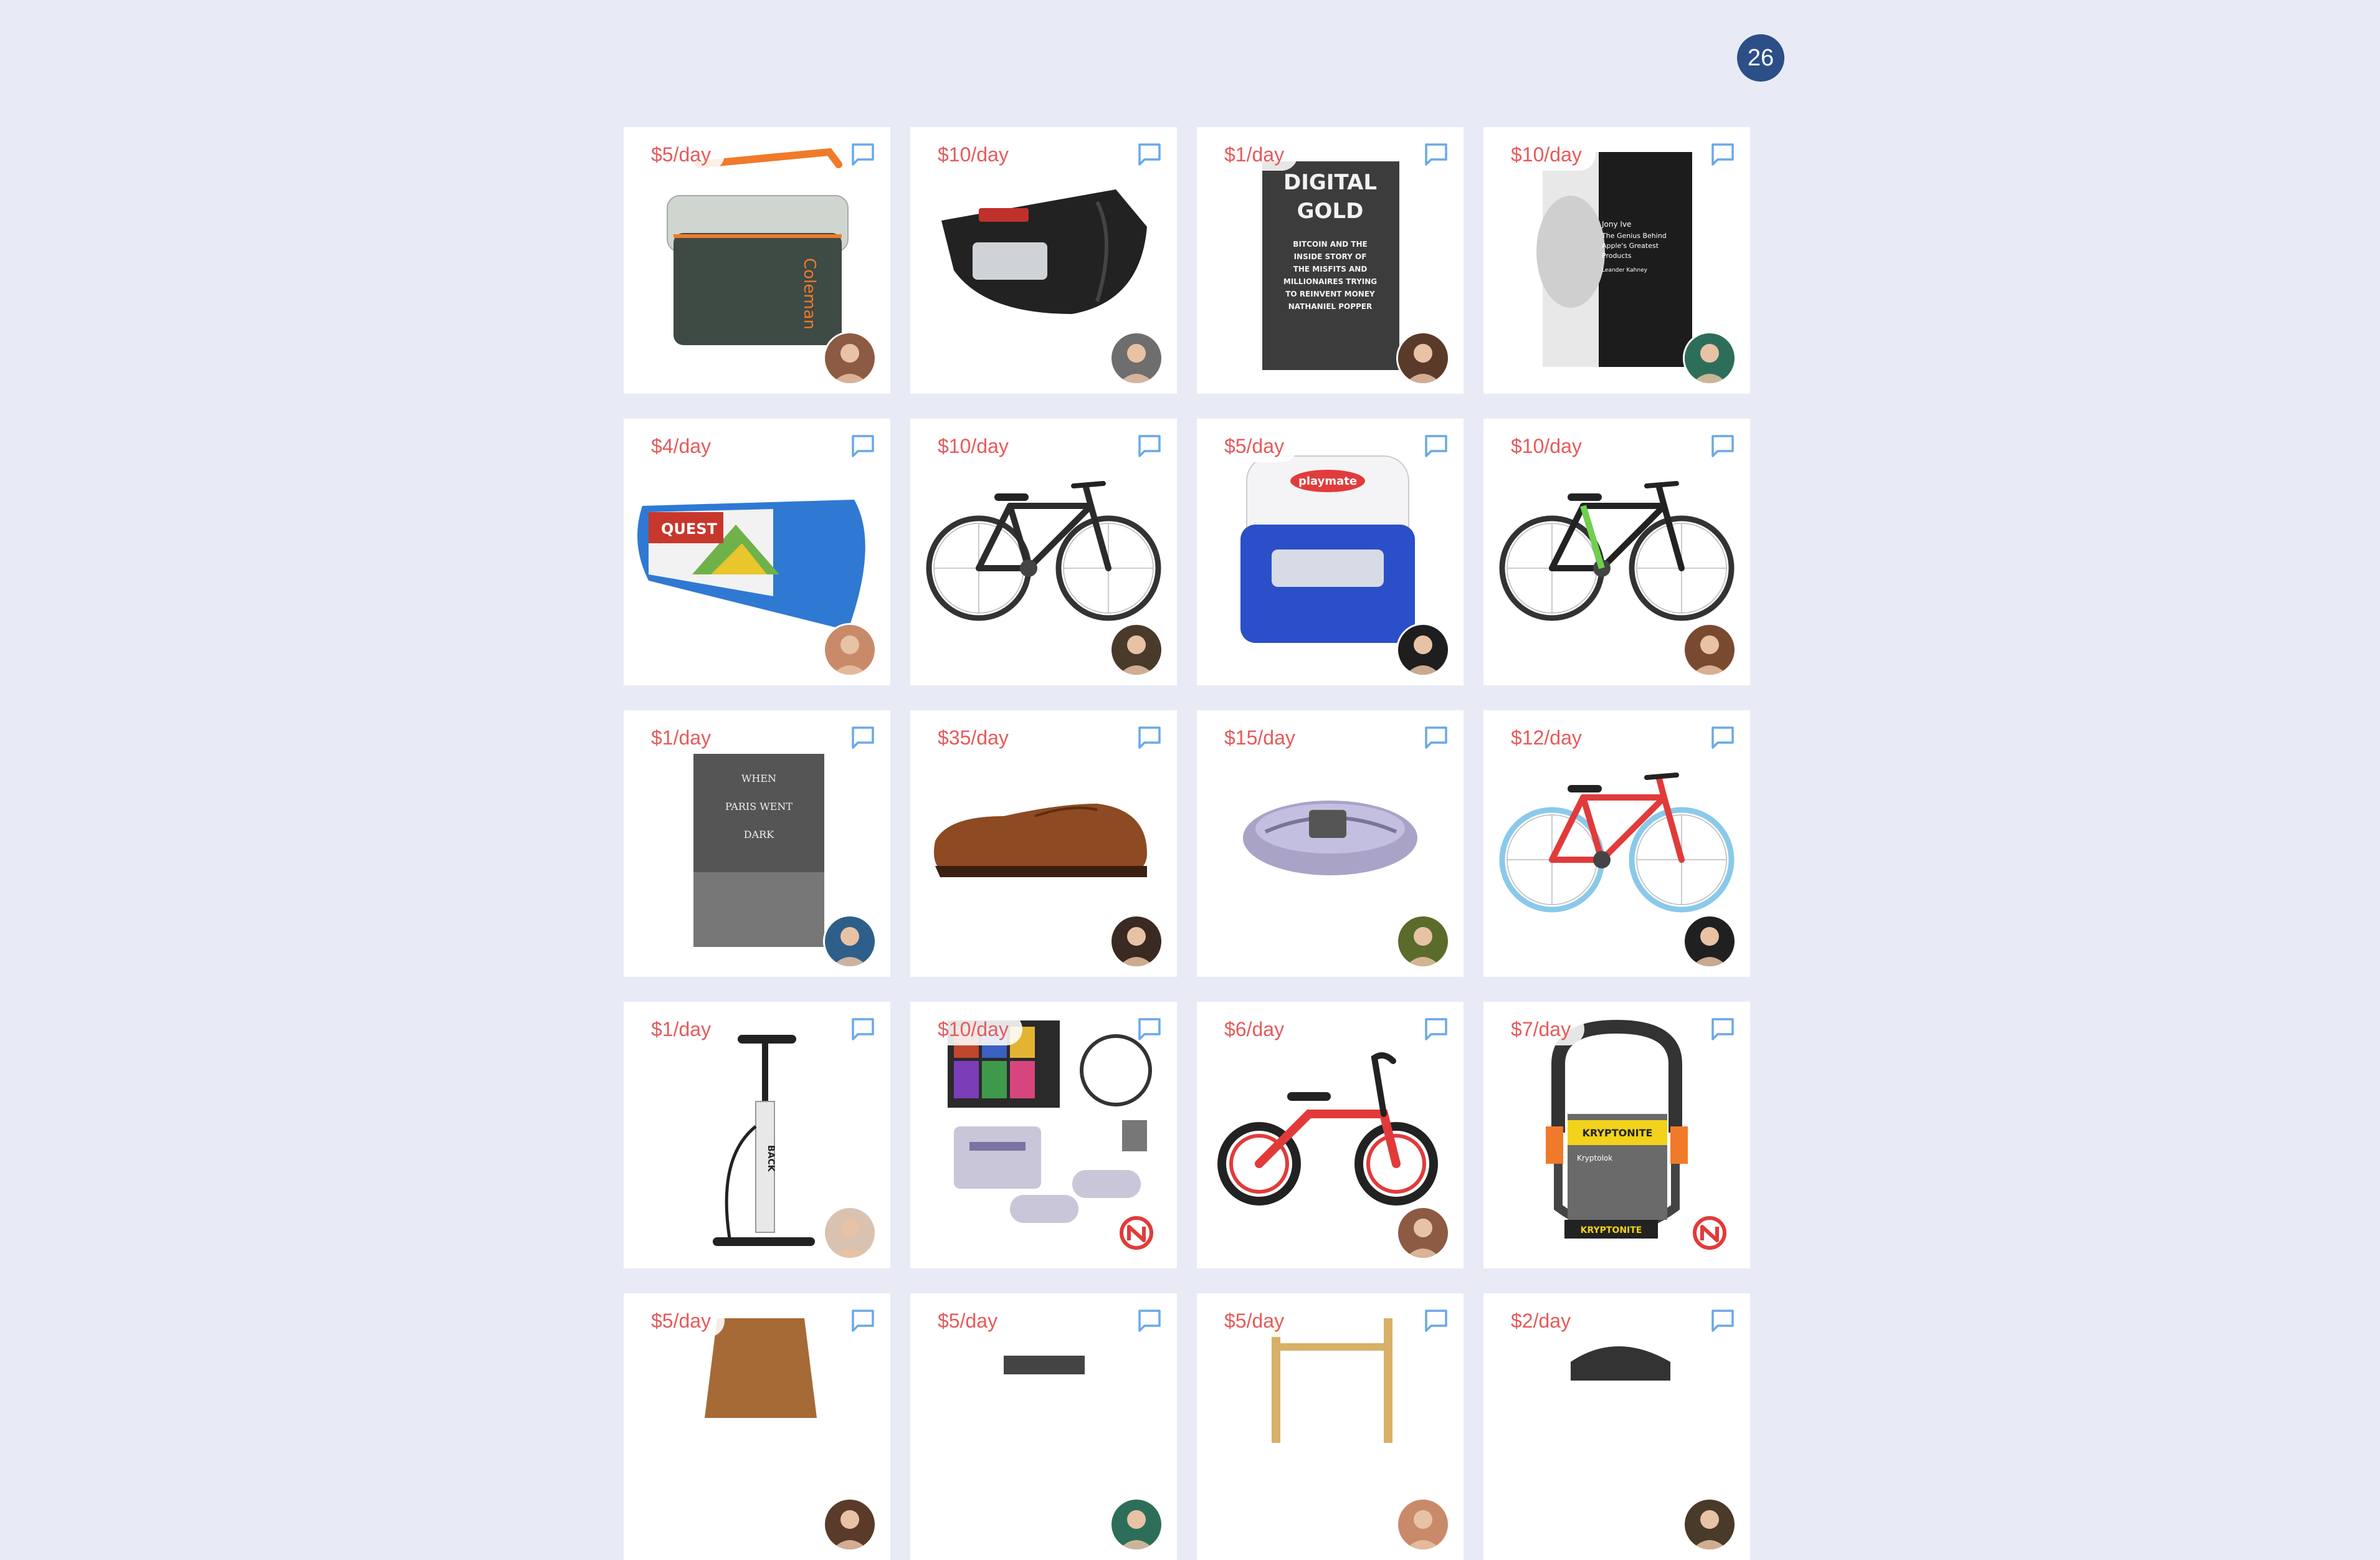 The width and height of the screenshot is (2380, 1560). I want to click on price-label: $12/day, so click(1547, 737).